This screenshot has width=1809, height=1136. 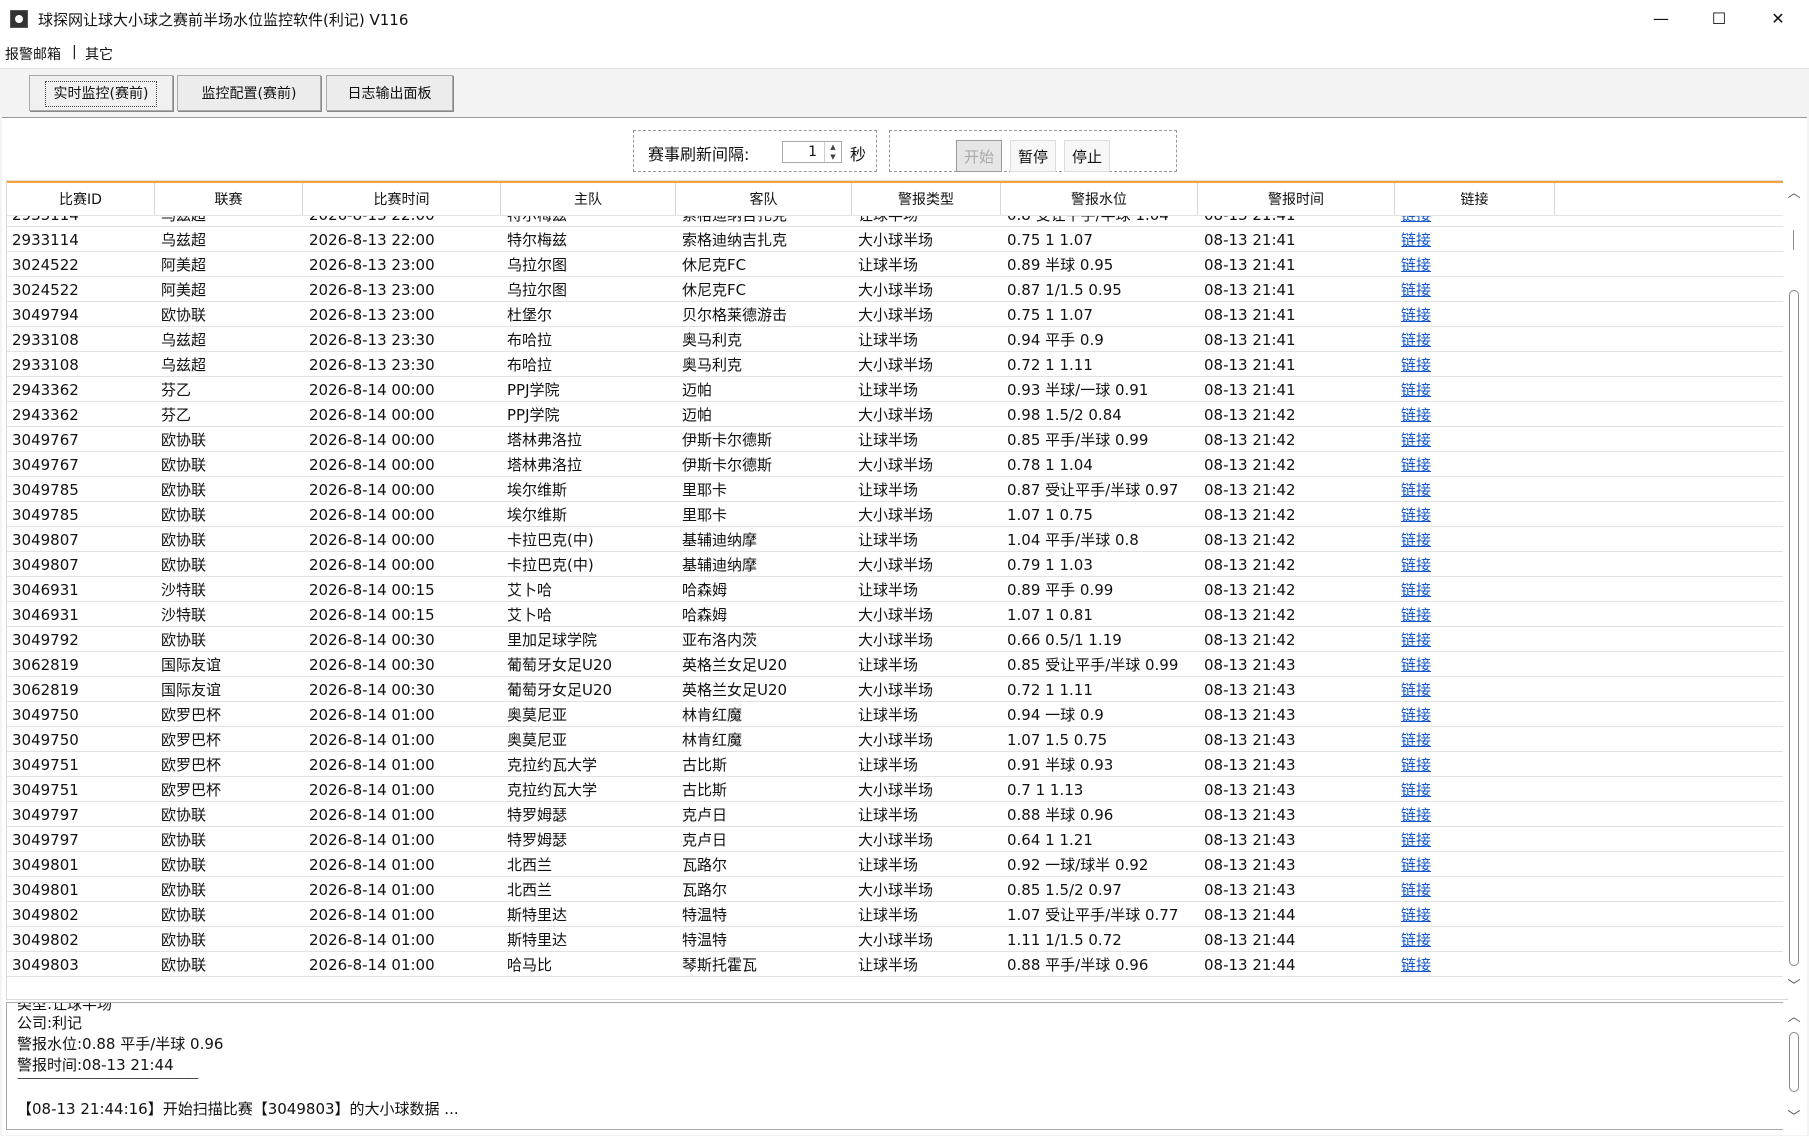 What do you see at coordinates (1794, 628) in the screenshot?
I see `scrollbar-thumb` at bounding box center [1794, 628].